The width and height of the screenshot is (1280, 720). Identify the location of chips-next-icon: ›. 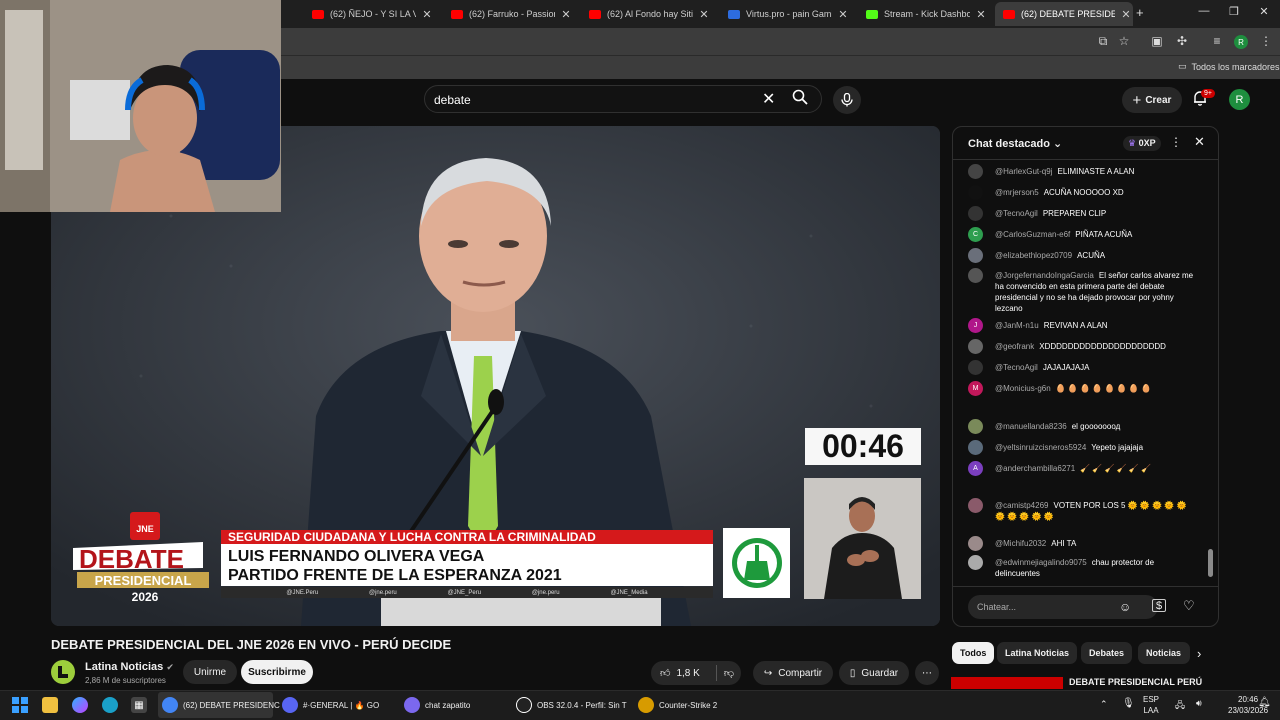
(1199, 653).